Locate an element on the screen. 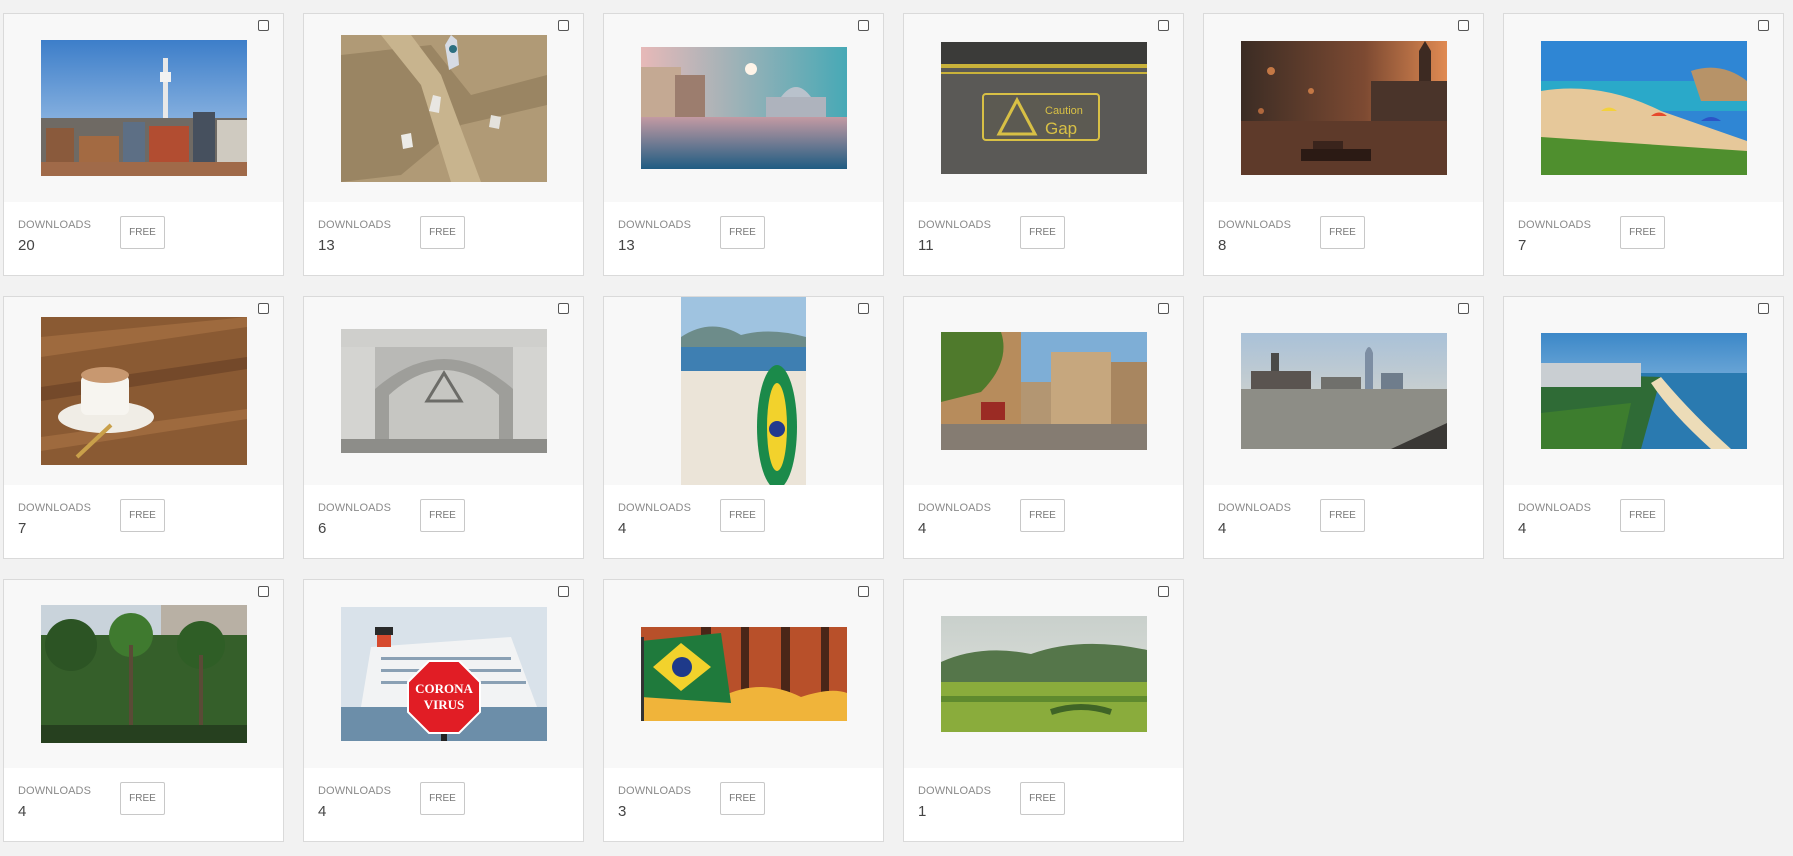  card-footer: DOWNLOADS 6 FREE is located at coordinates (443, 521).